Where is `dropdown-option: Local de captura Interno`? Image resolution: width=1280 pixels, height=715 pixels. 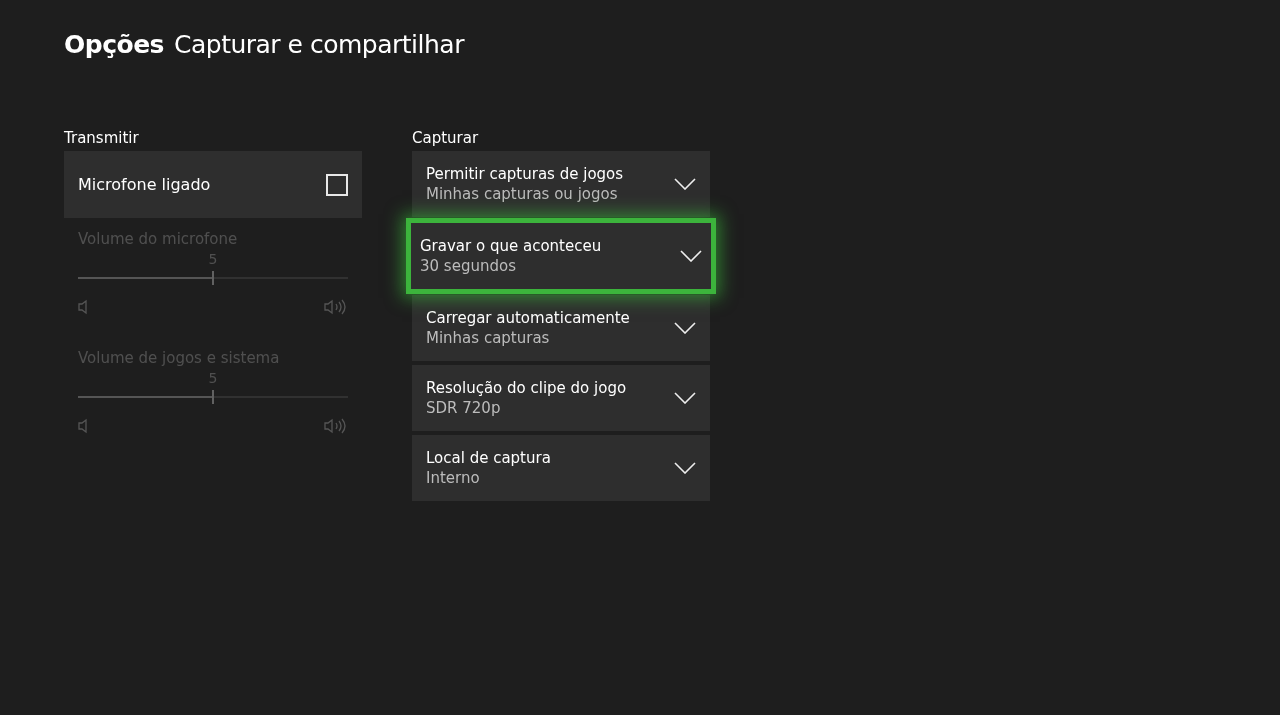 dropdown-option: Local de captura Interno is located at coordinates (561, 468).